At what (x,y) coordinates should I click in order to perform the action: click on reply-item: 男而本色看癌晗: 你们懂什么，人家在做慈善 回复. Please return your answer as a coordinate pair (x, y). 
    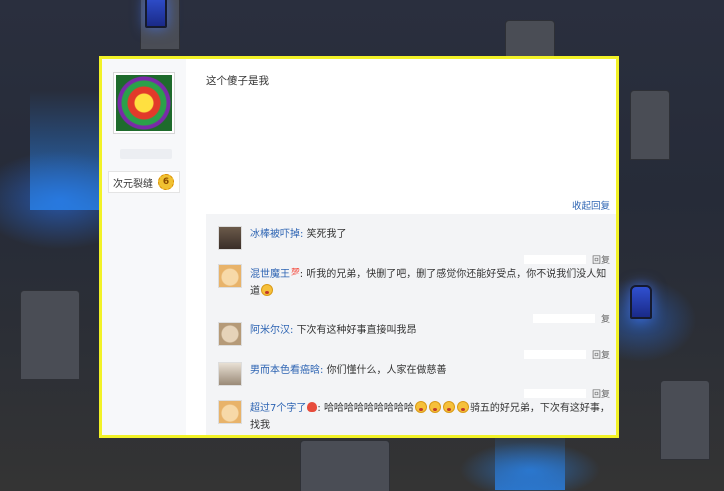
    Looking at the image, I should click on (416, 381).